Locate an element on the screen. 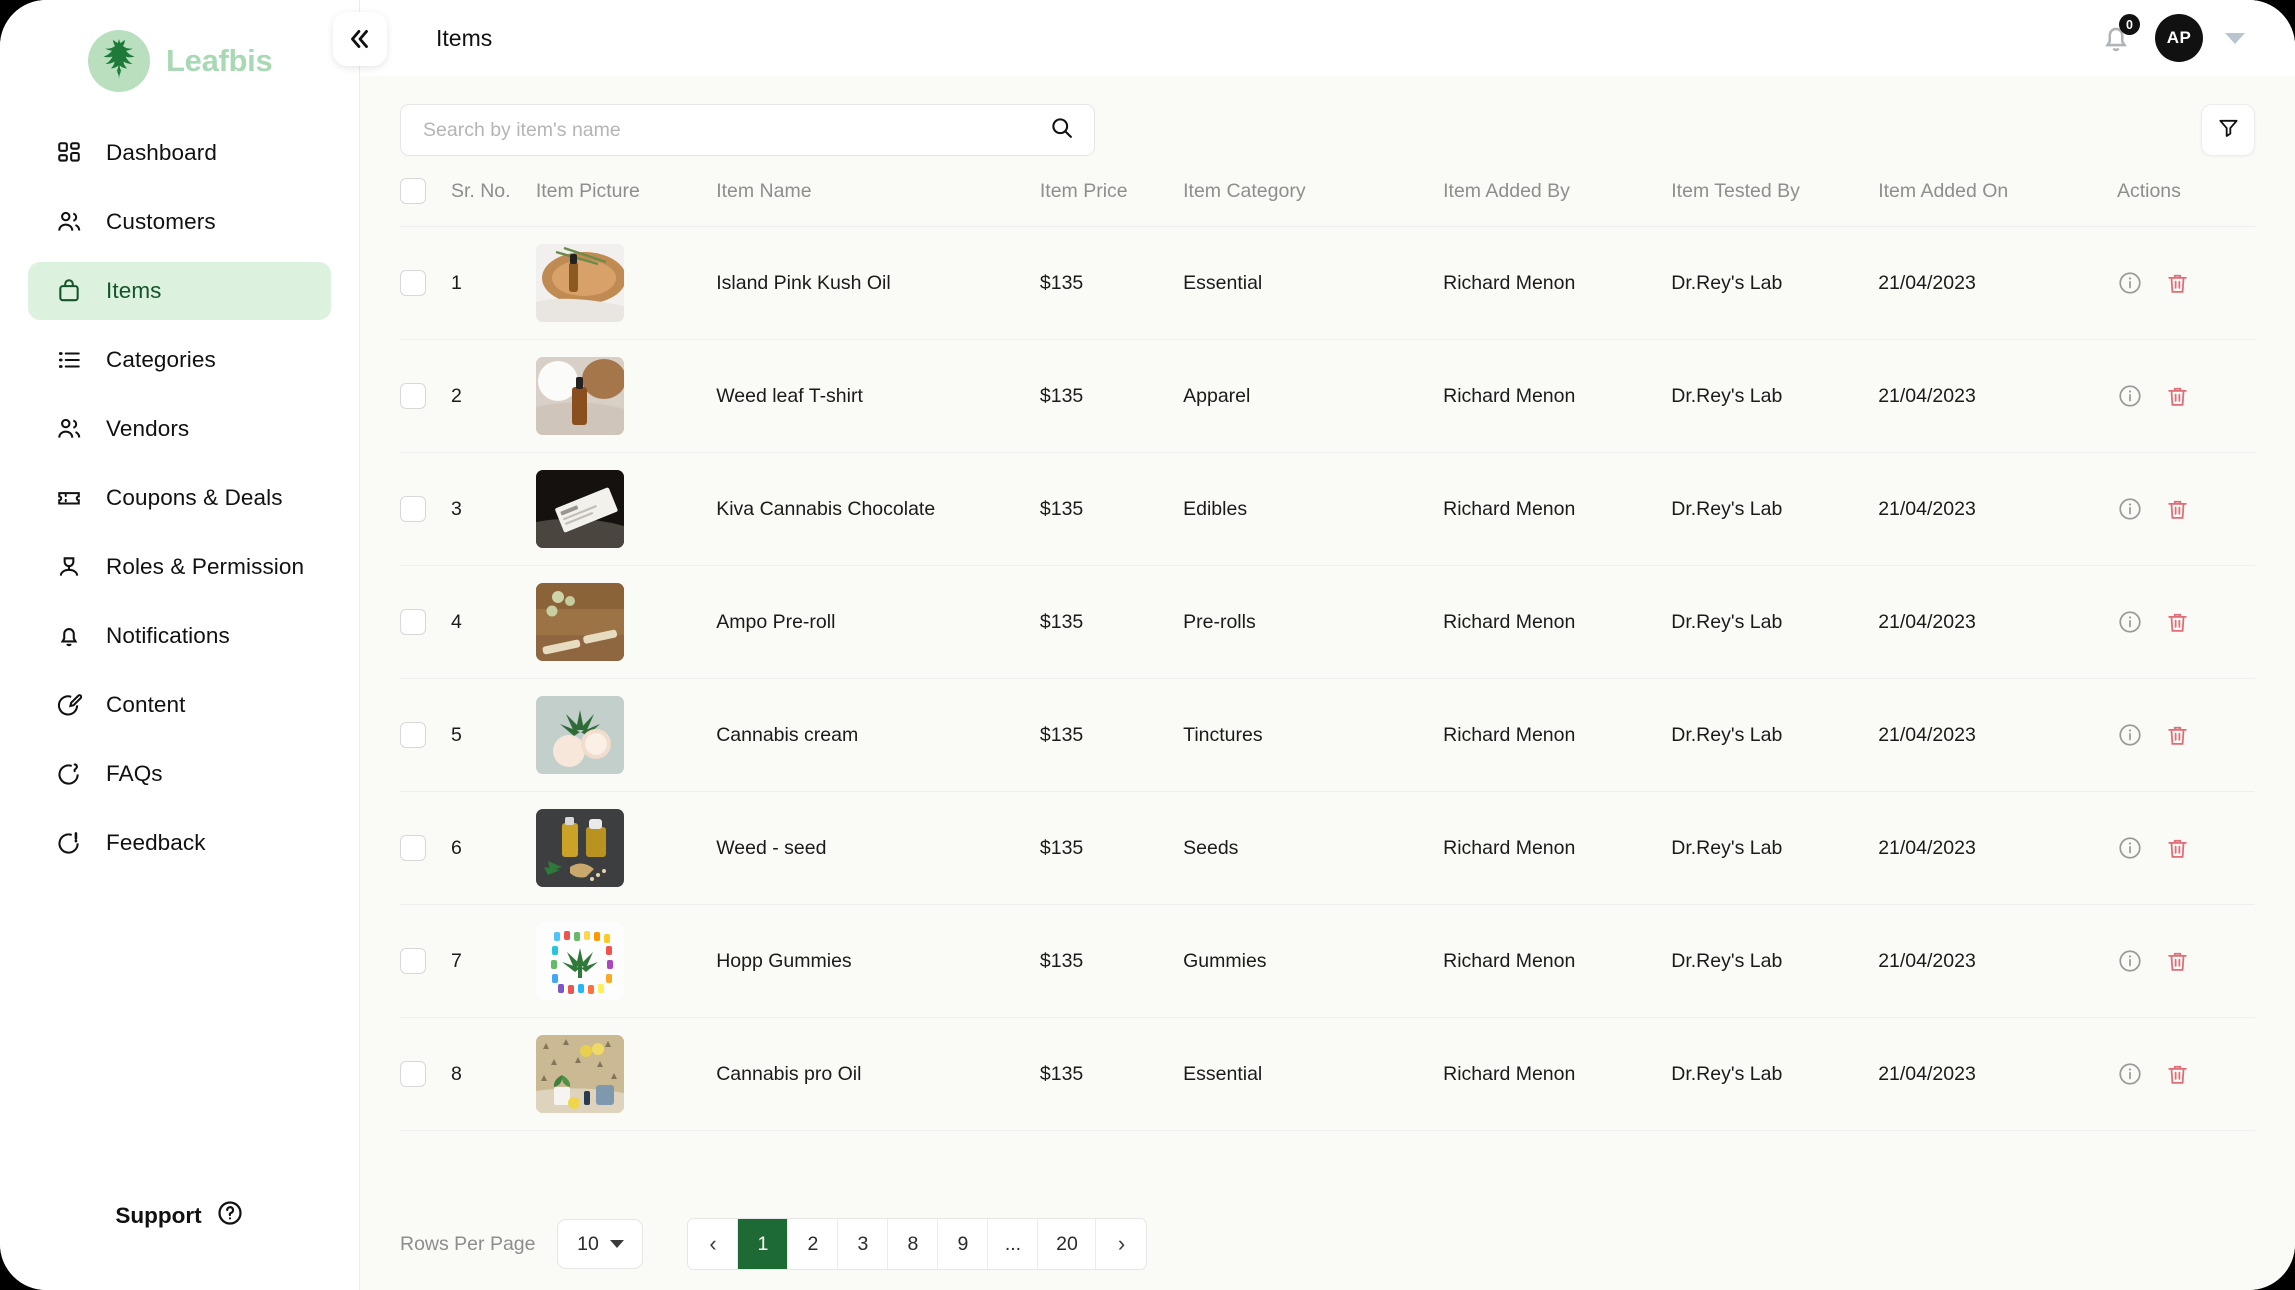 The width and height of the screenshot is (2295, 1290). brand-name: Leafbis is located at coordinates (219, 60).